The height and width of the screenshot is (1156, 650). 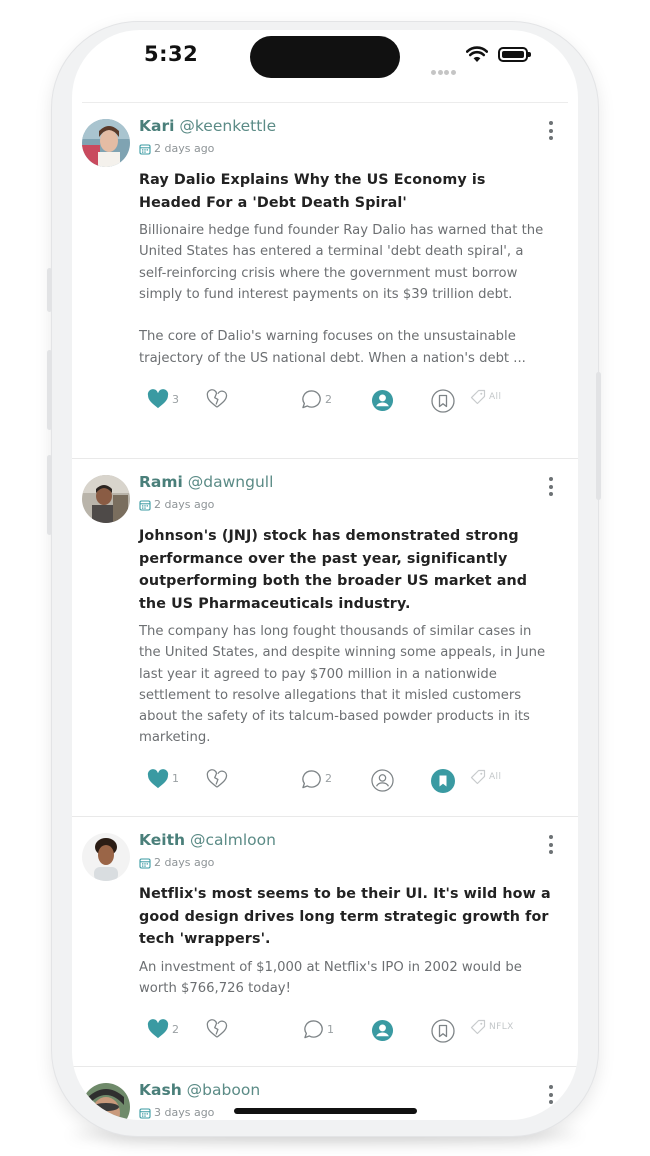 I want to click on volume-down-button, so click(x=49, y=495).